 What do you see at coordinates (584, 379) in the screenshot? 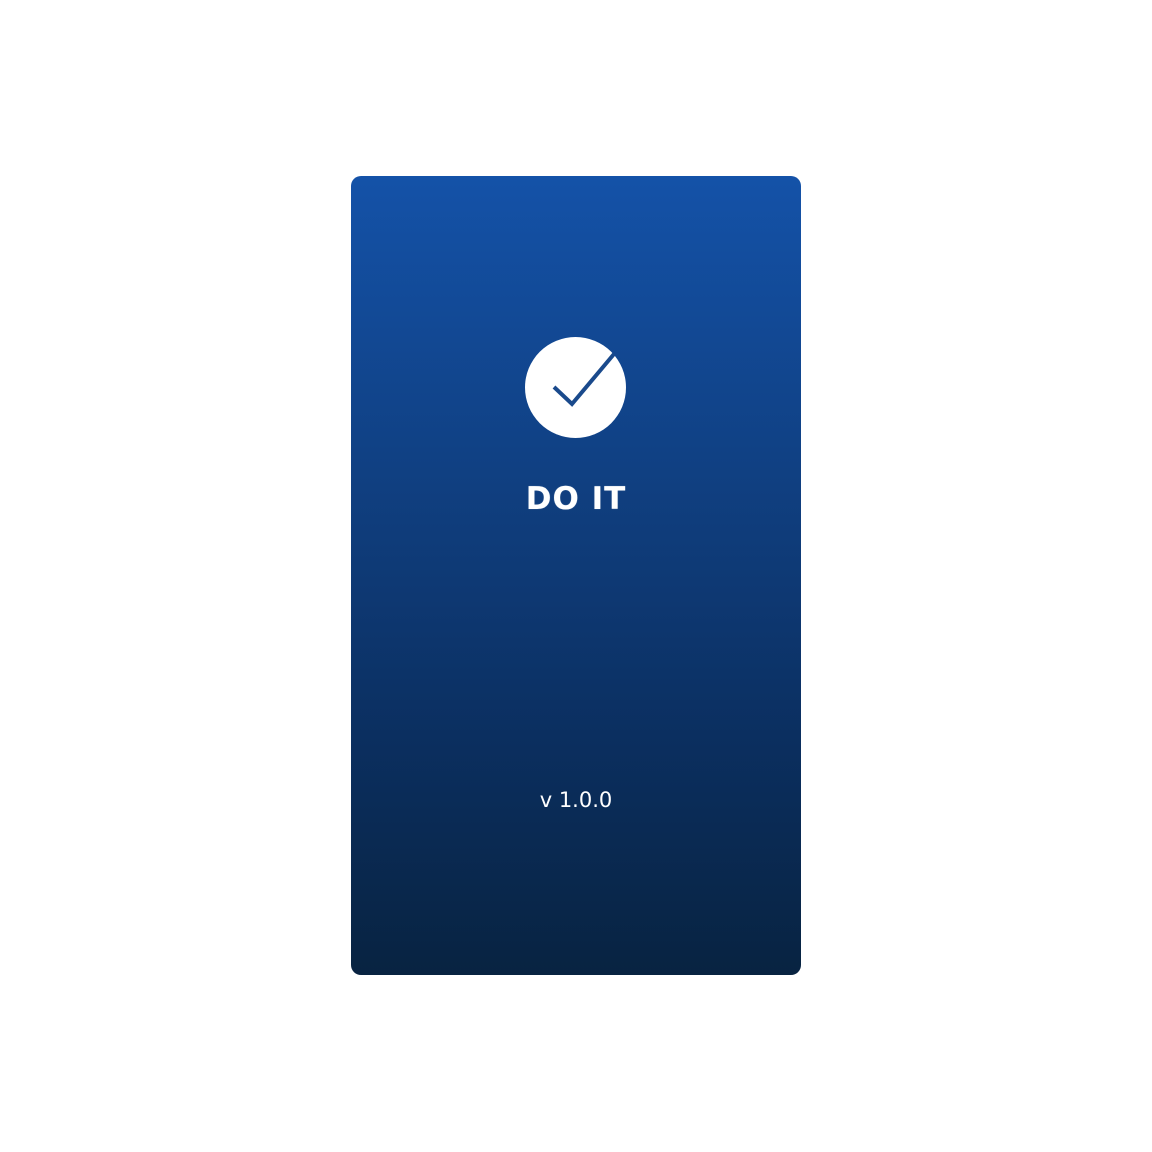
I see `checkmark-icon` at bounding box center [584, 379].